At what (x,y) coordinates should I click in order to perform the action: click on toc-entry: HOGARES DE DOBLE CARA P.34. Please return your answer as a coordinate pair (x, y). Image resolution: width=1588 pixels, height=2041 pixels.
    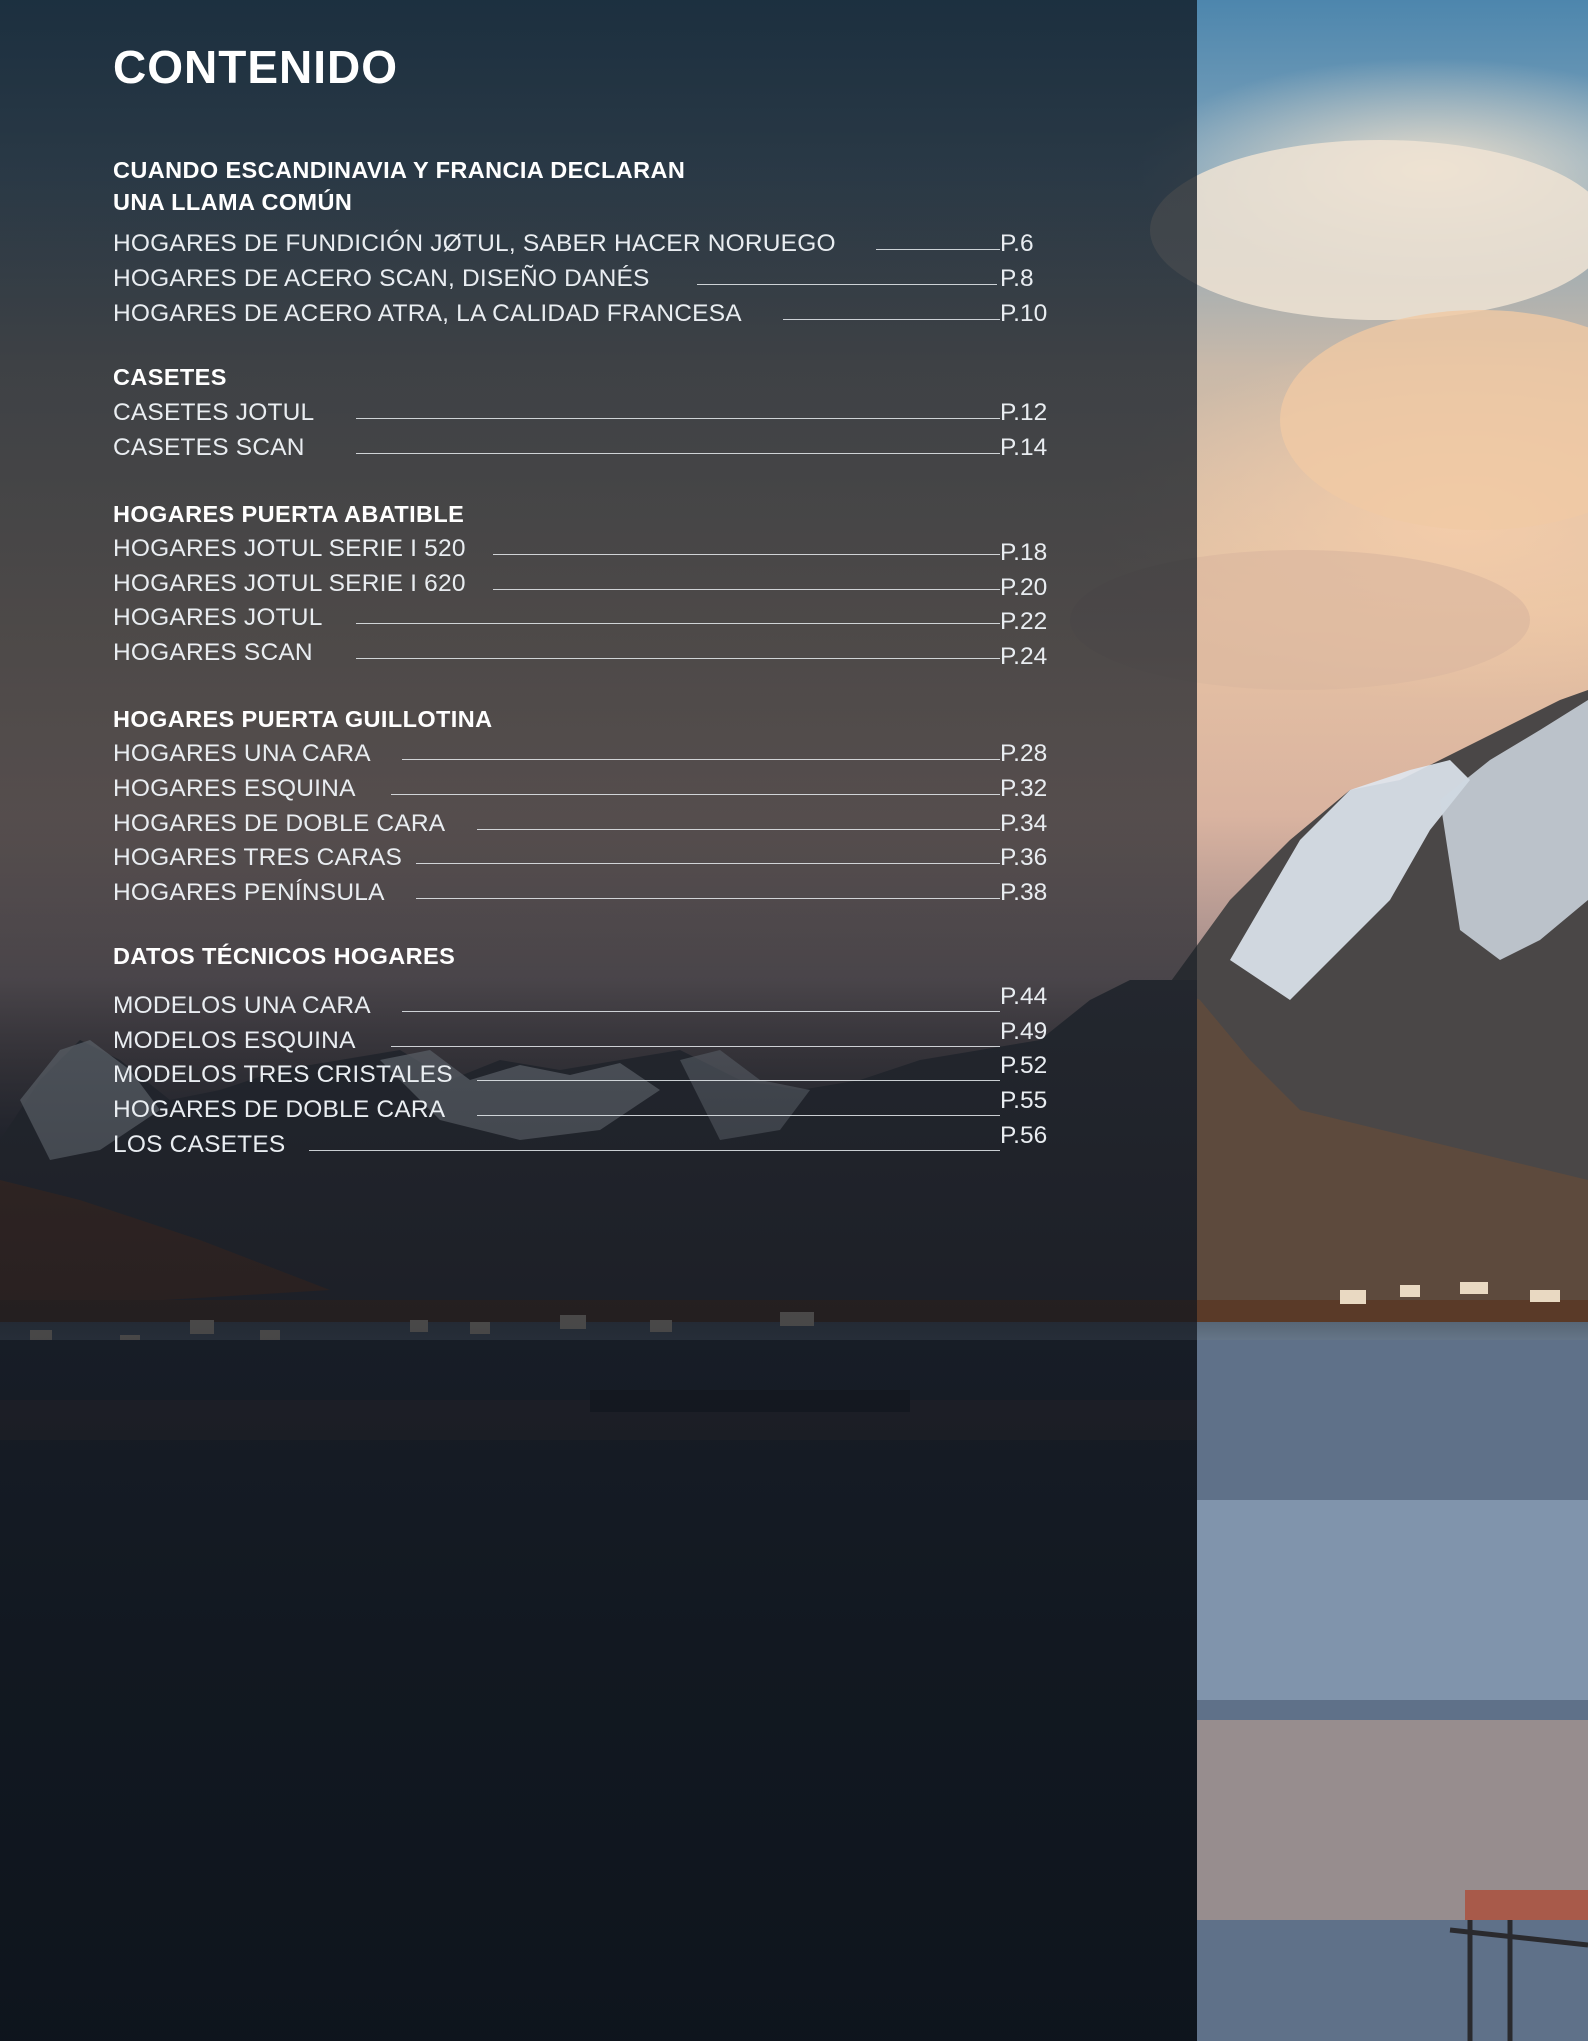
    Looking at the image, I should click on (583, 824).